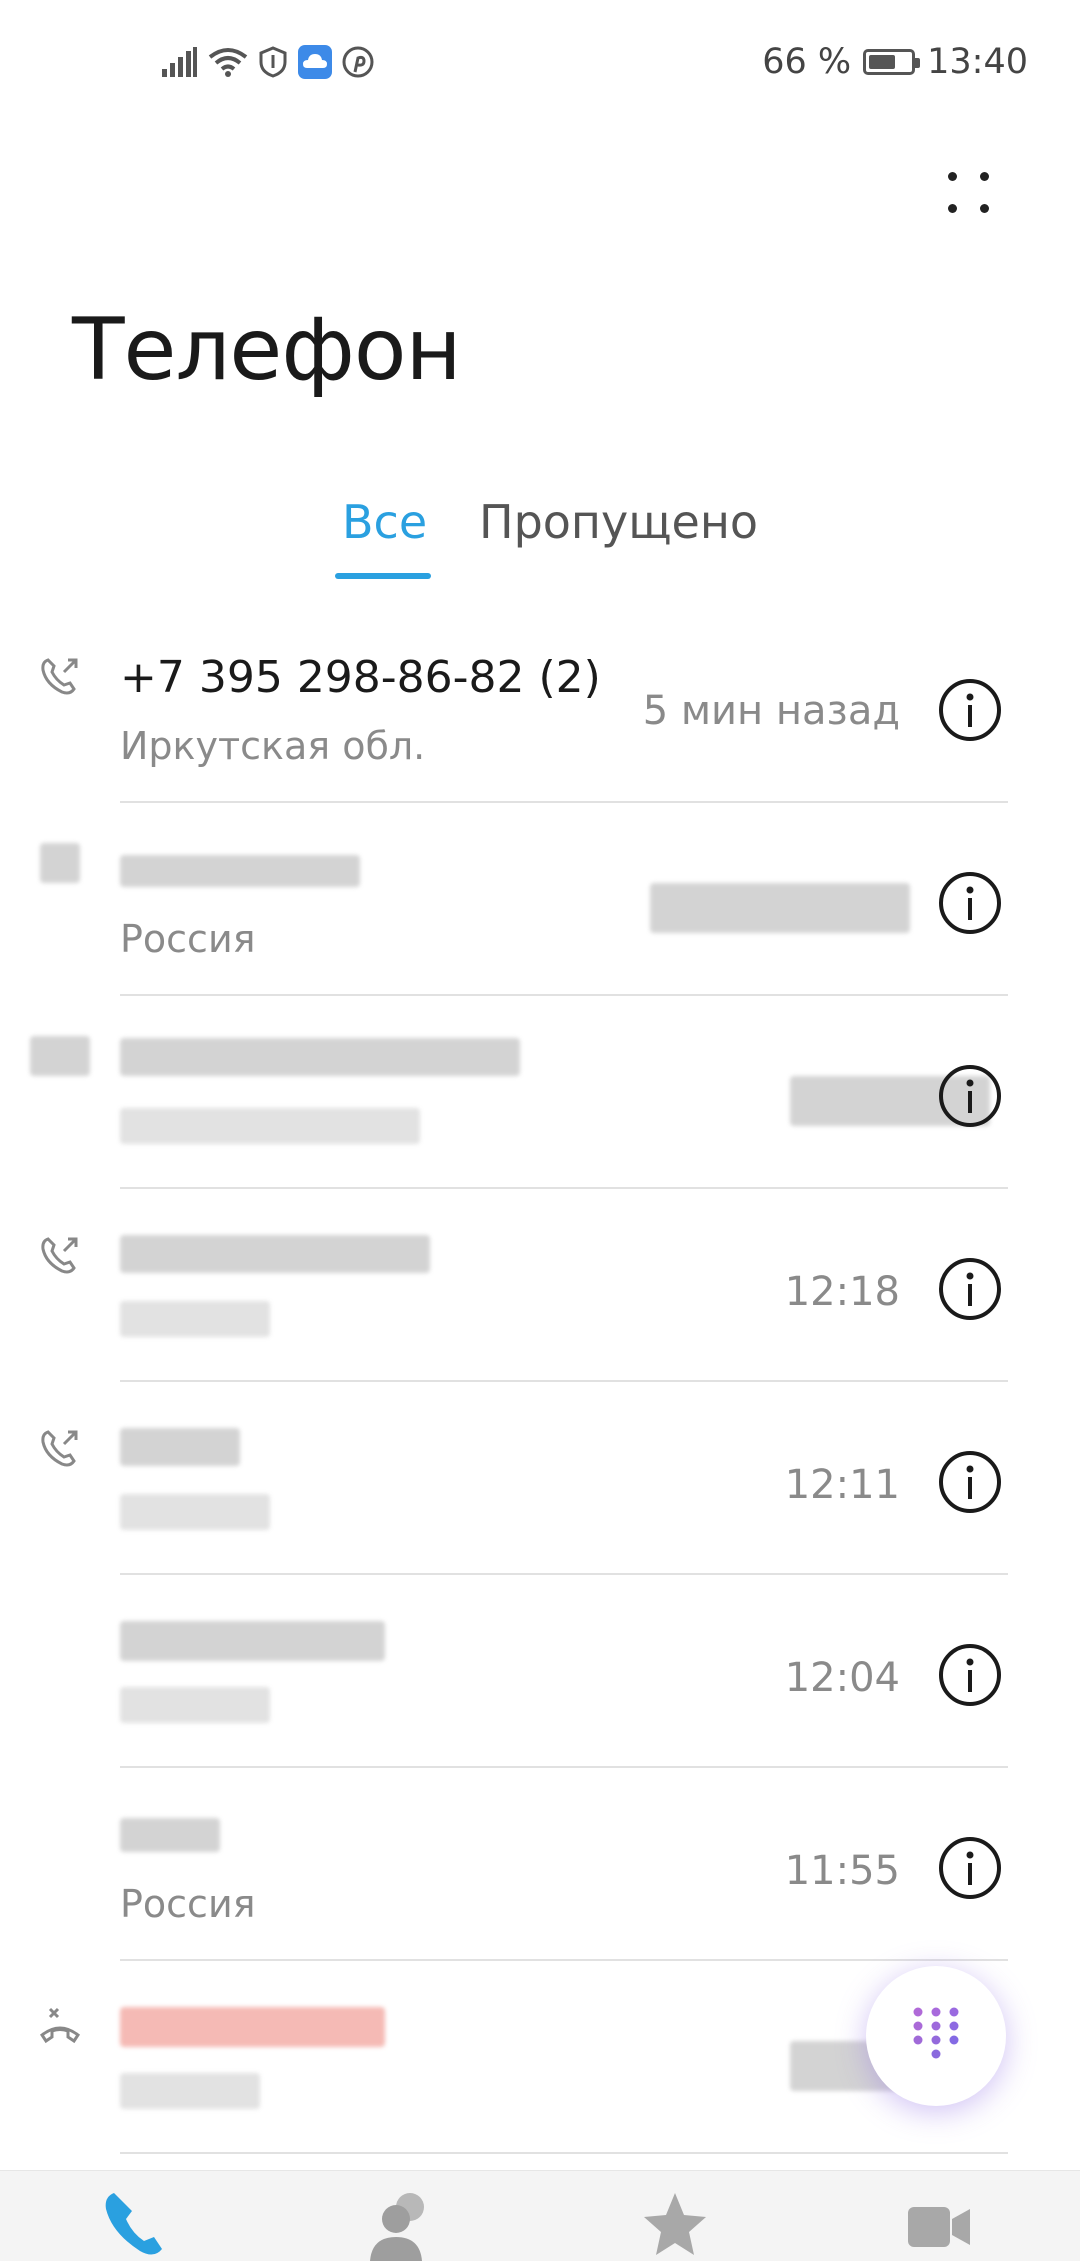 Image resolution: width=1080 pixels, height=2261 pixels. I want to click on shield-icon, so click(273, 62).